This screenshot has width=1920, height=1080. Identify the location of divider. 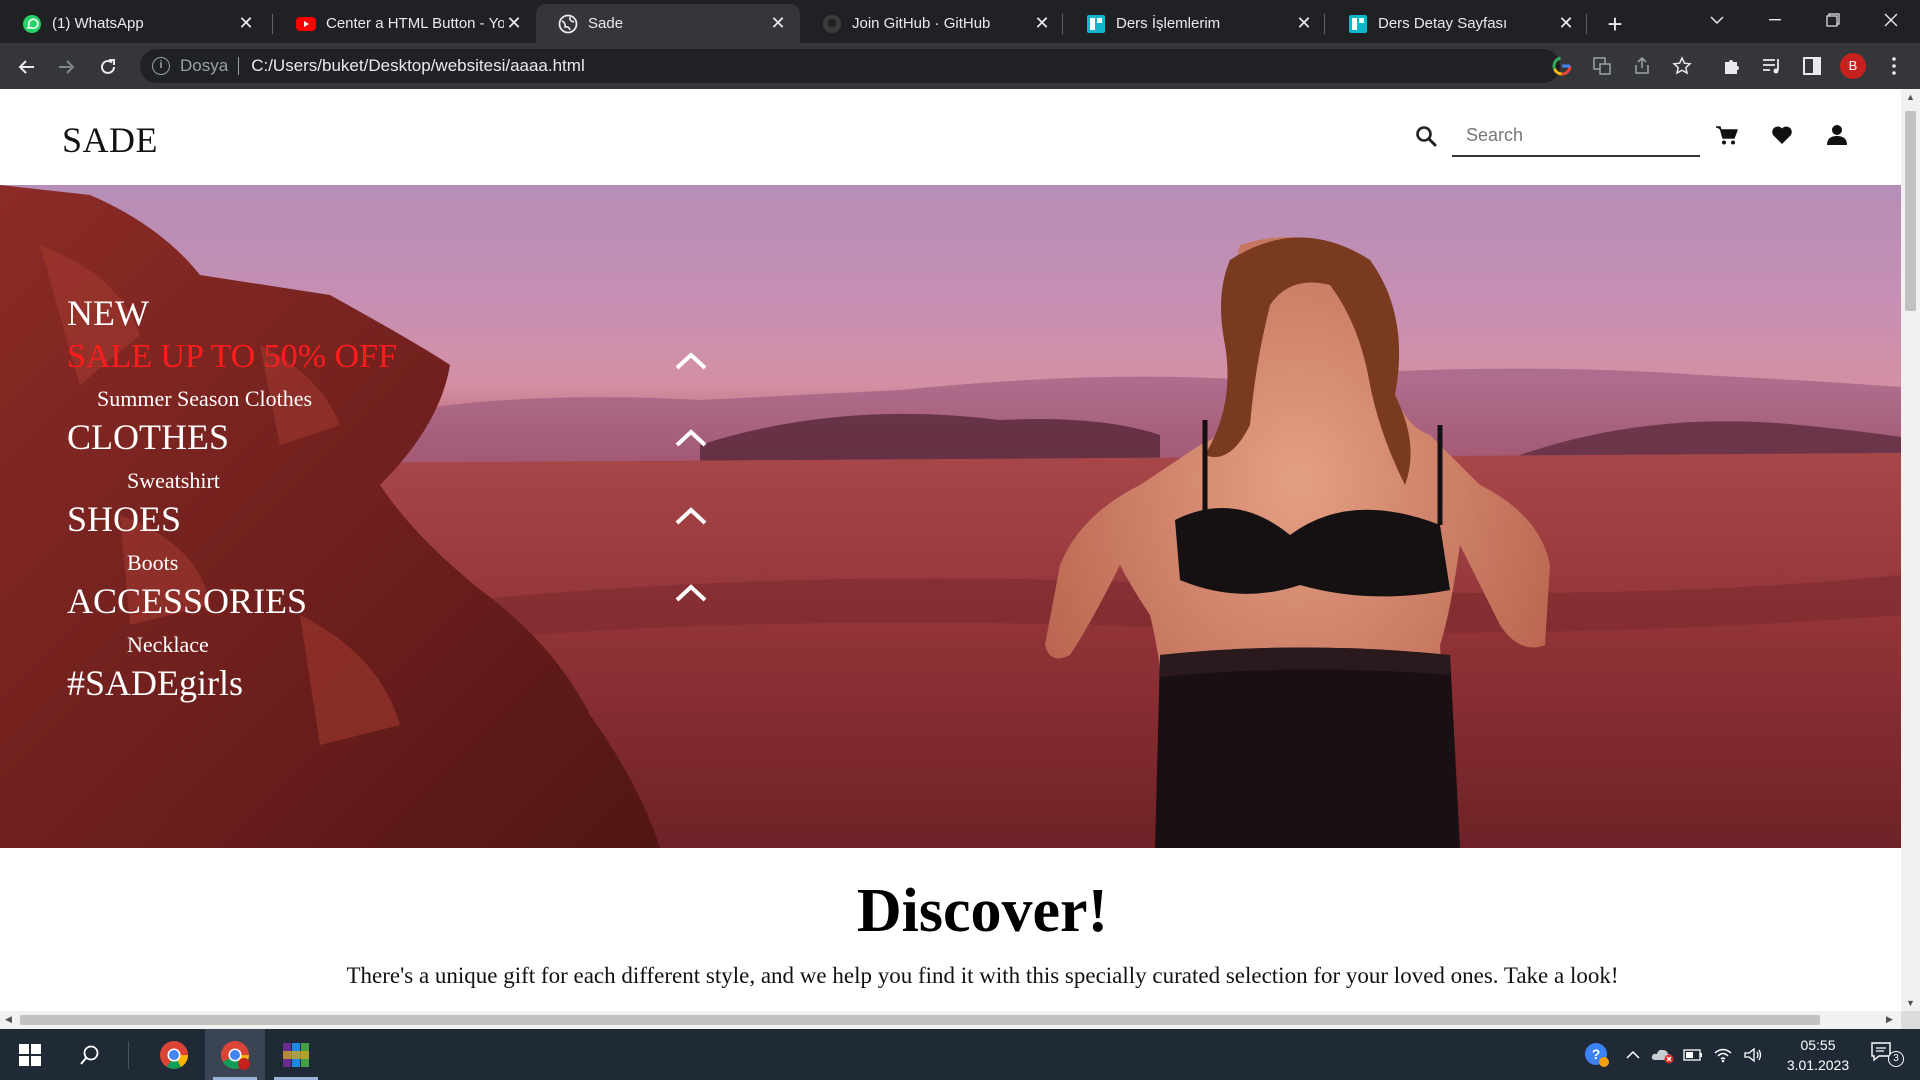
(239, 66).